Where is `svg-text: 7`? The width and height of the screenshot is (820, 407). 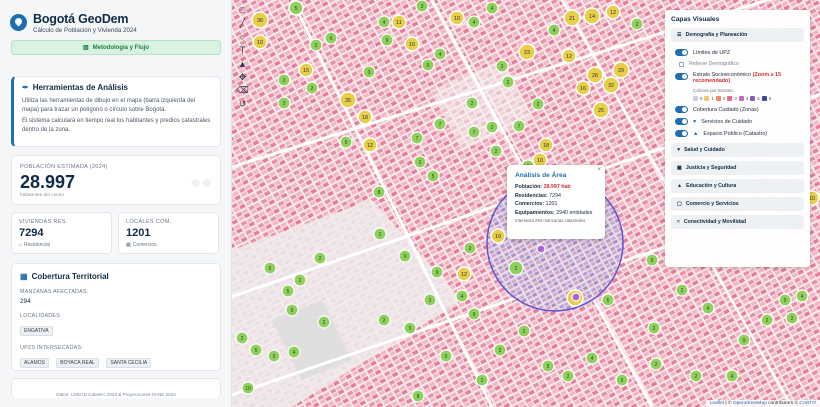 svg-text: 7 is located at coordinates (440, 125).